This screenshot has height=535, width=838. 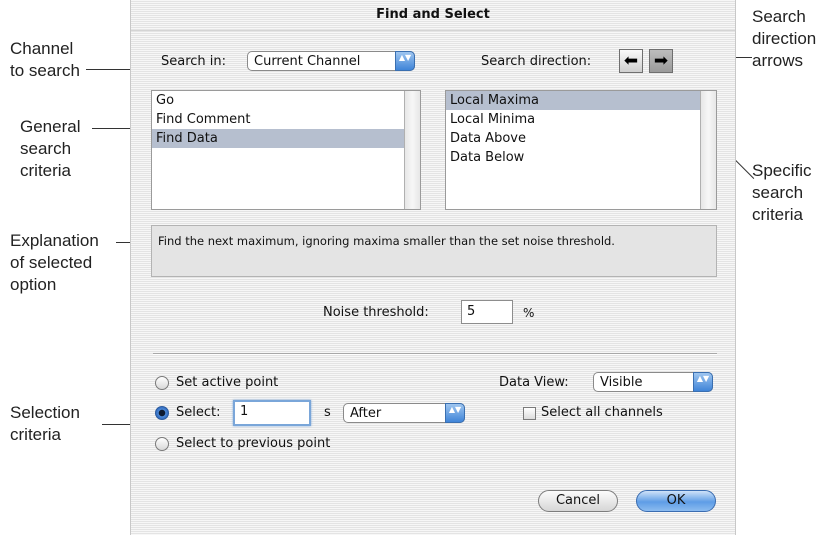 I want to click on data-view-label: Data View:, so click(x=534, y=382).